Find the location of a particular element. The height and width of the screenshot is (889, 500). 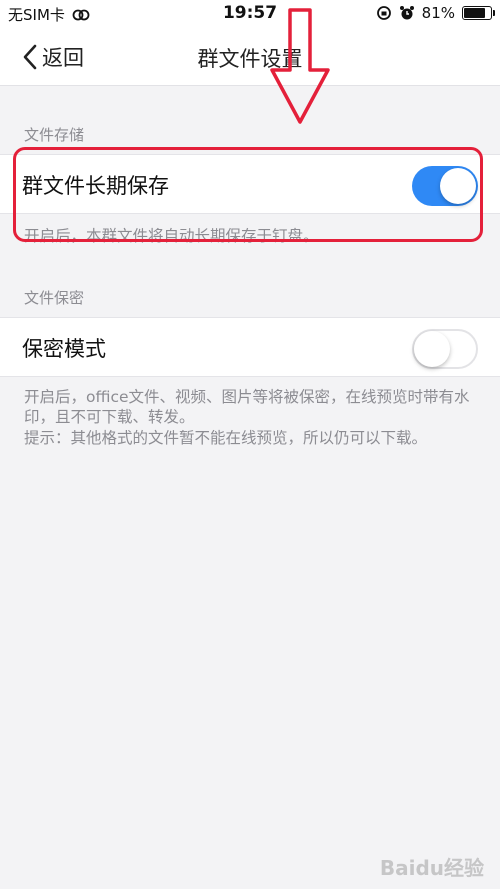

privacy-mode-toggle is located at coordinates (445, 349).